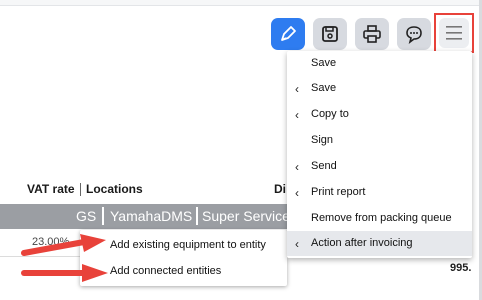  I want to click on edit-button, so click(288, 34).